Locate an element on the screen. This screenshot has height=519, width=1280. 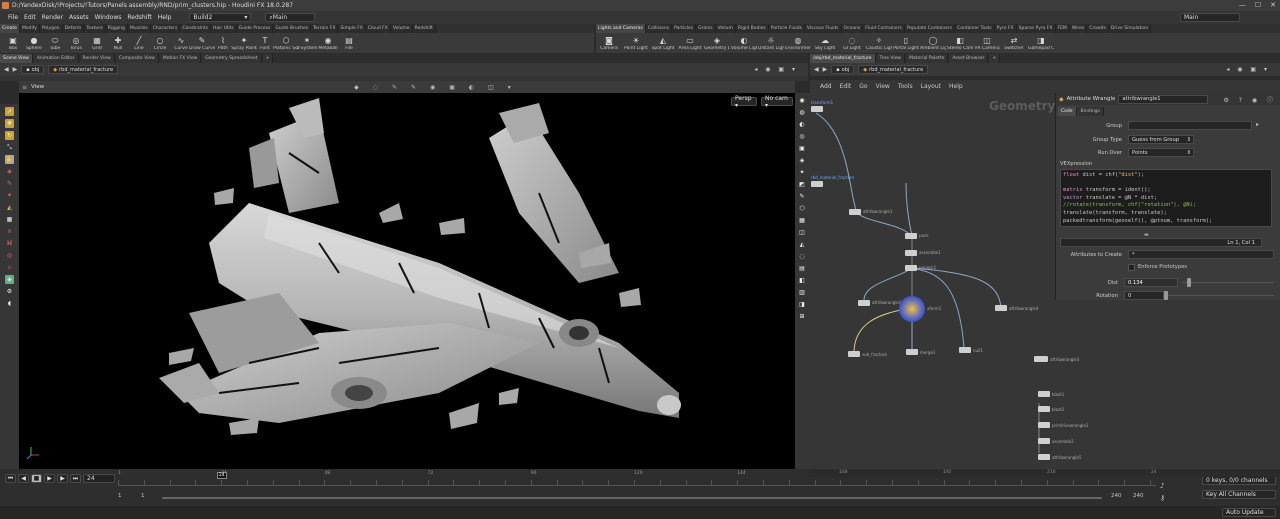
handle-tool-icon: ✋ is located at coordinates (9, 159).